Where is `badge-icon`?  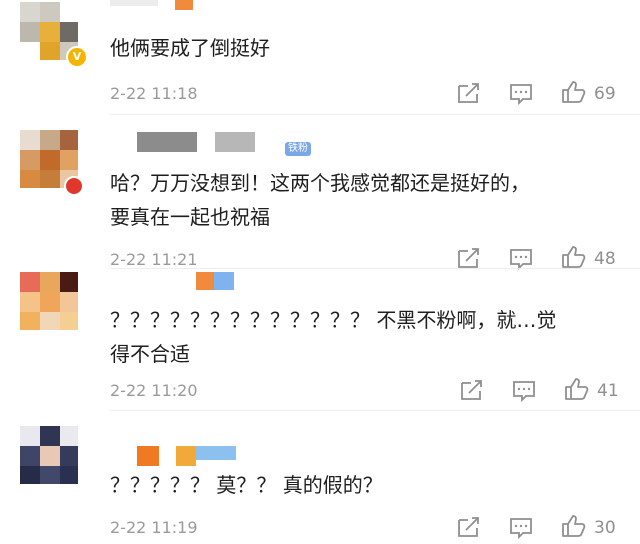
badge-icon is located at coordinates (74, 186).